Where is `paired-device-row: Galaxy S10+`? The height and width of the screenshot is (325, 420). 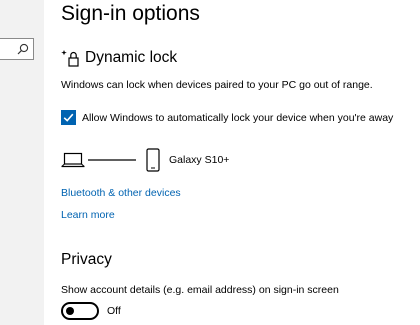 paired-device-row: Galaxy S10+ is located at coordinates (145, 159).